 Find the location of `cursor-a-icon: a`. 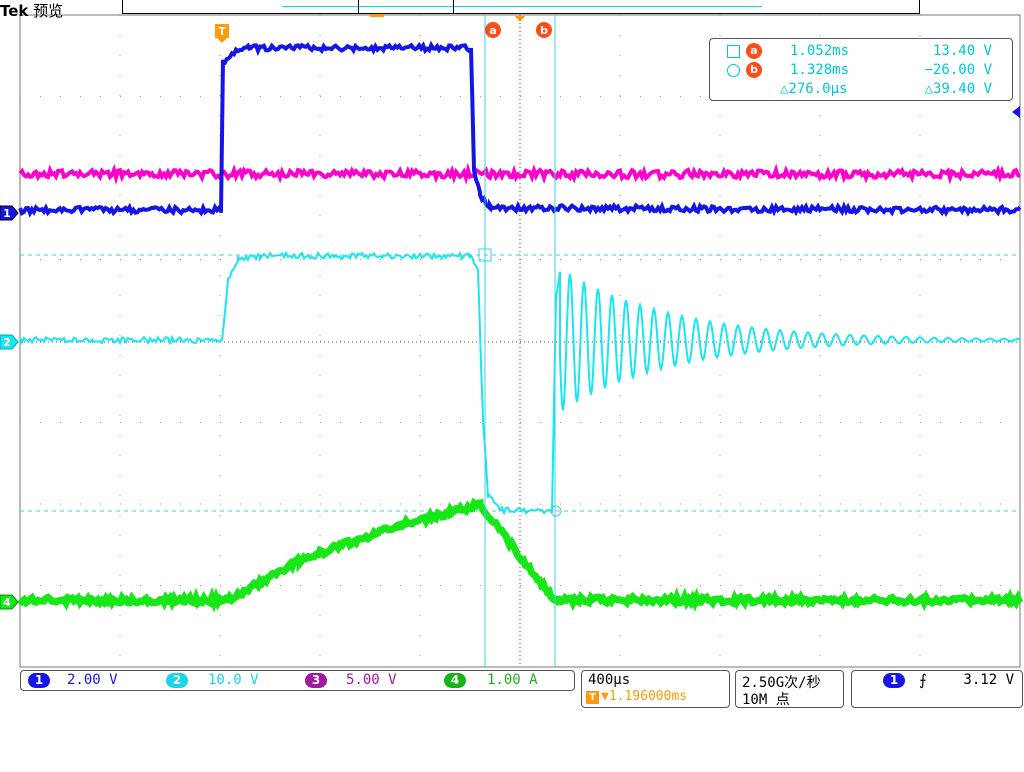

cursor-a-icon: a is located at coordinates (754, 51).